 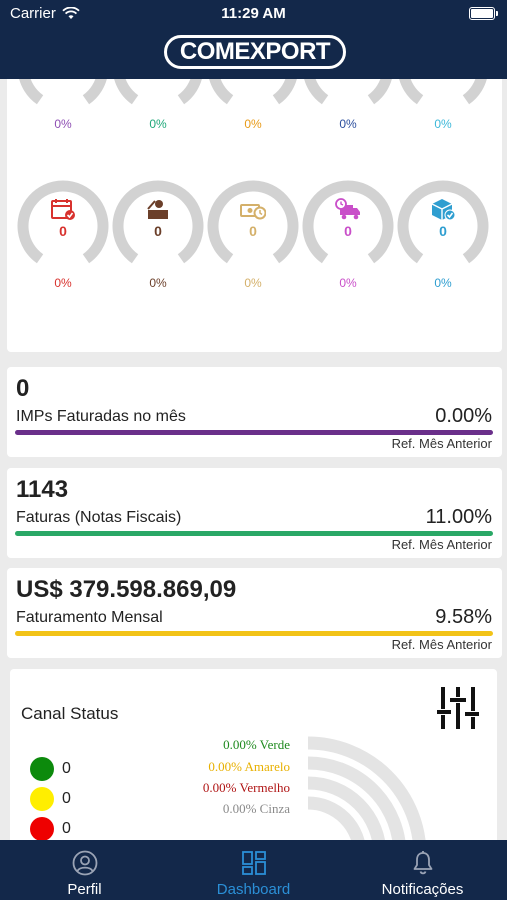 What do you see at coordinates (89, 617) in the screenshot?
I see `stat-label: Faturamento Mensal` at bounding box center [89, 617].